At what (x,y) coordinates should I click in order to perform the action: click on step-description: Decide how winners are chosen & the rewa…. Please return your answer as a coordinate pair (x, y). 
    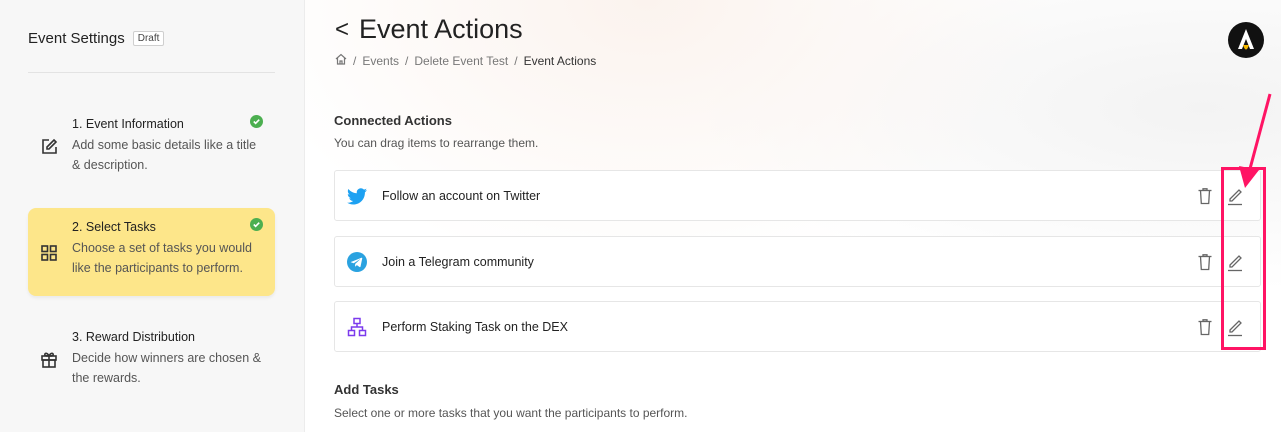
    Looking at the image, I should click on (166, 368).